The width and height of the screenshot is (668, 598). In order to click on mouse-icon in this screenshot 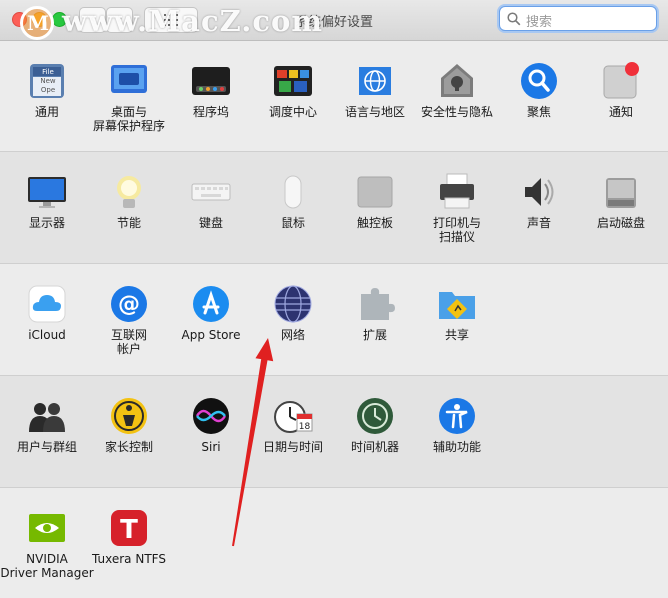, I will do `click(293, 192)`.